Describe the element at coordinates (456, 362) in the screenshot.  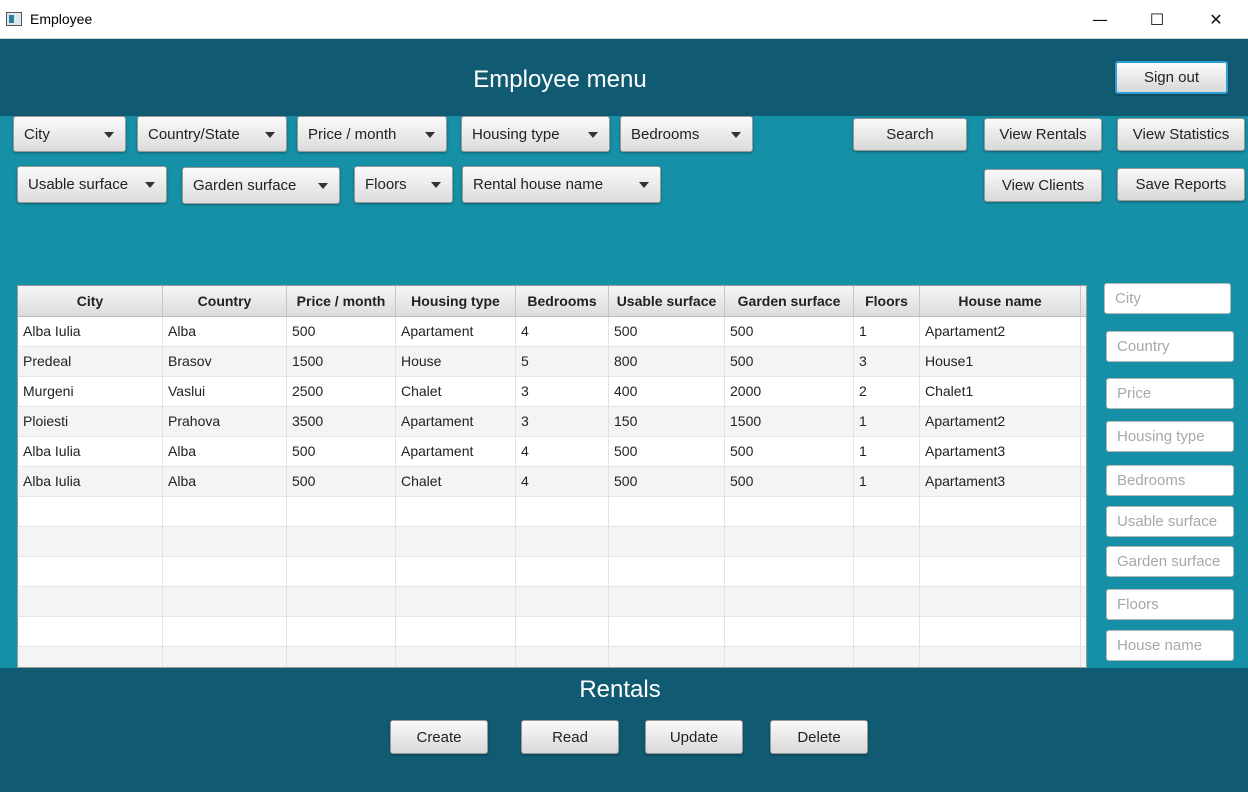
I see `table-cell-housing-type: House` at that location.